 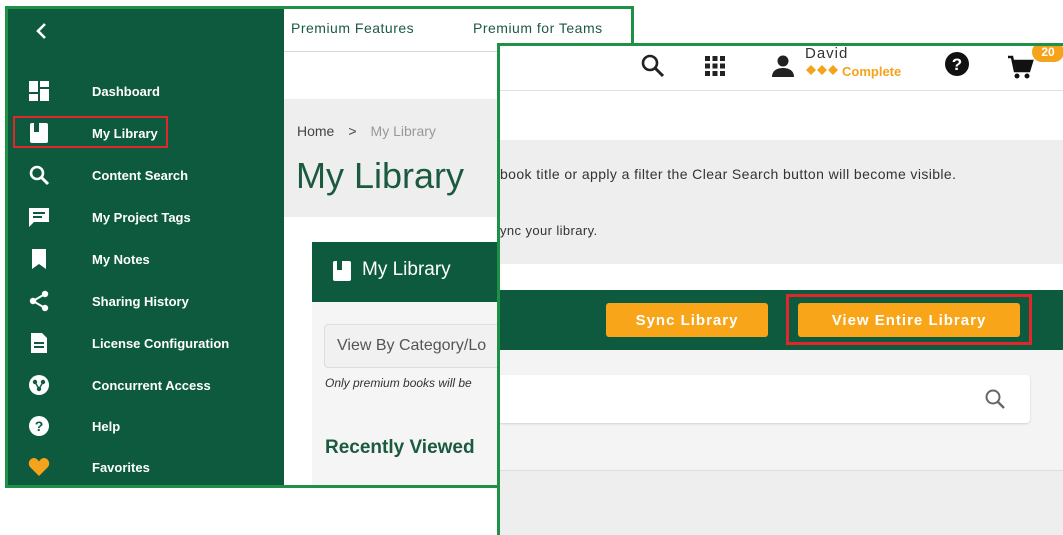 What do you see at coordinates (140, 175) in the screenshot?
I see `sidebar-item-label: Content Search` at bounding box center [140, 175].